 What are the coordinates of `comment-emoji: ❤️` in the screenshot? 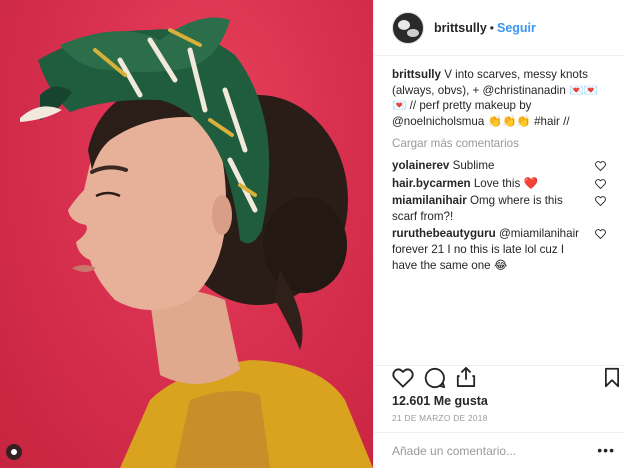 It's located at (530, 183).